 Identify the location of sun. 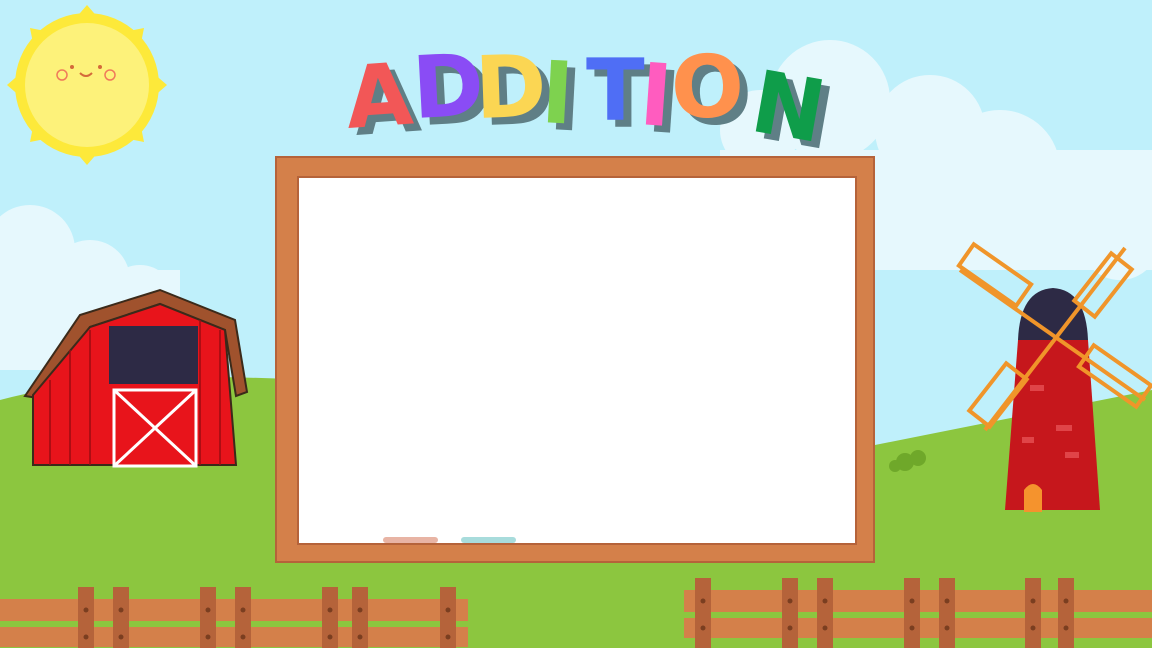
(87, 85).